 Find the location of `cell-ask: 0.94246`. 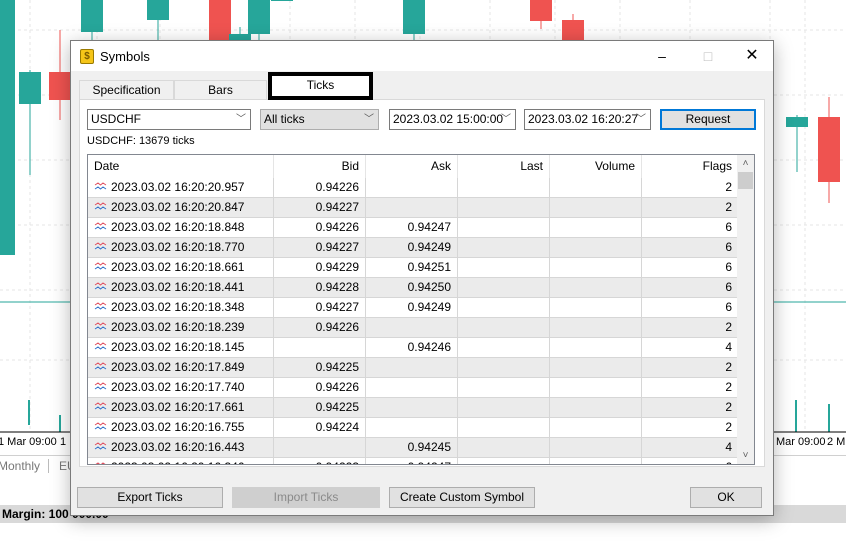

cell-ask: 0.94246 is located at coordinates (412, 347).